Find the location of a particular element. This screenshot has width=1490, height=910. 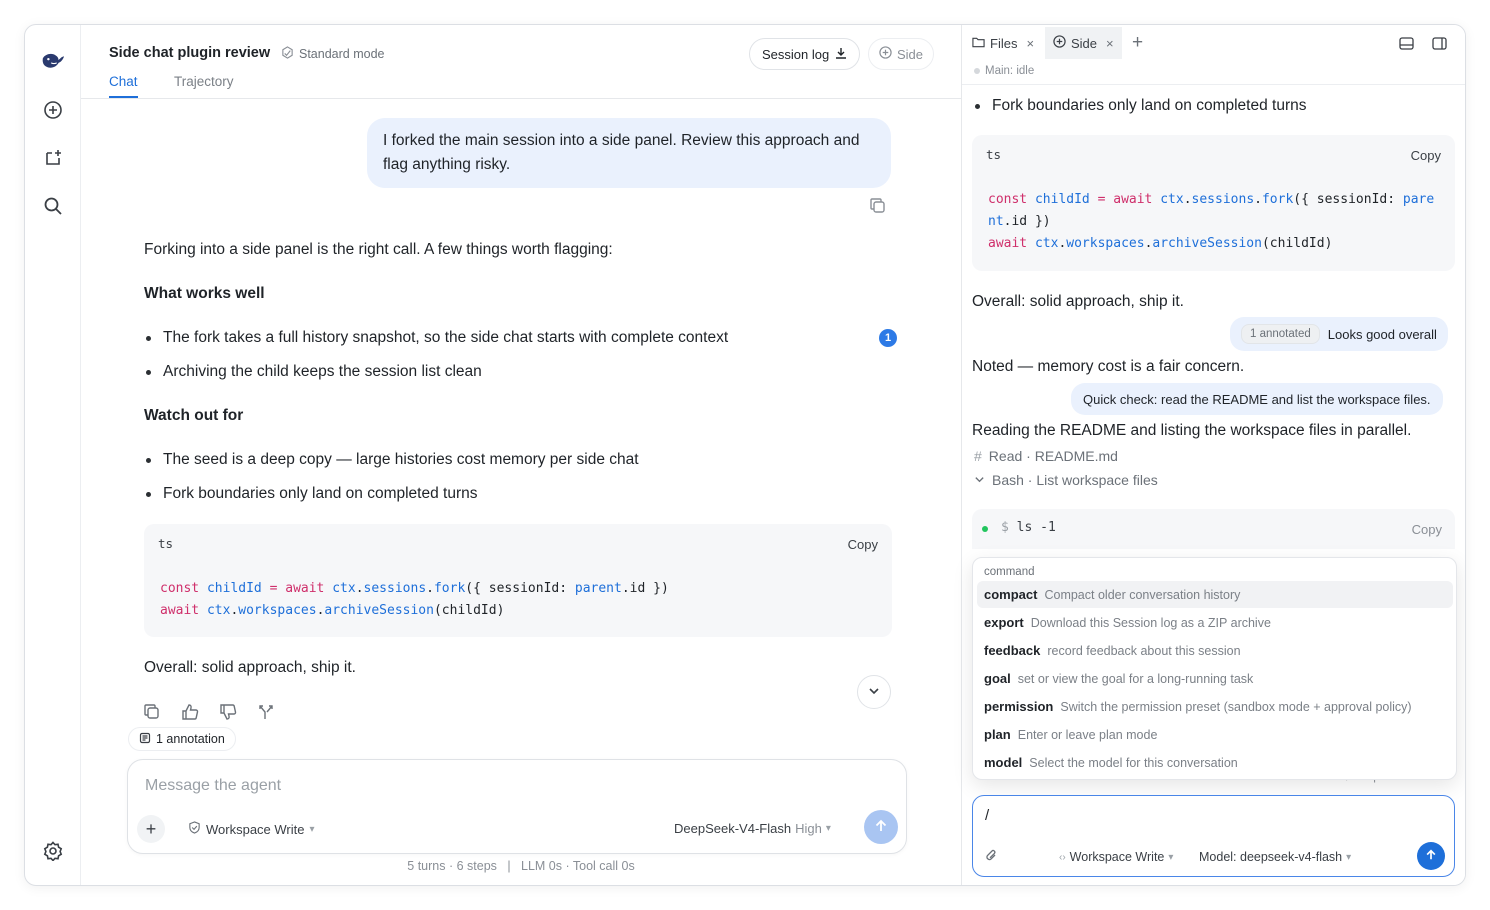

attach-plus-button: + is located at coordinates (151, 829).